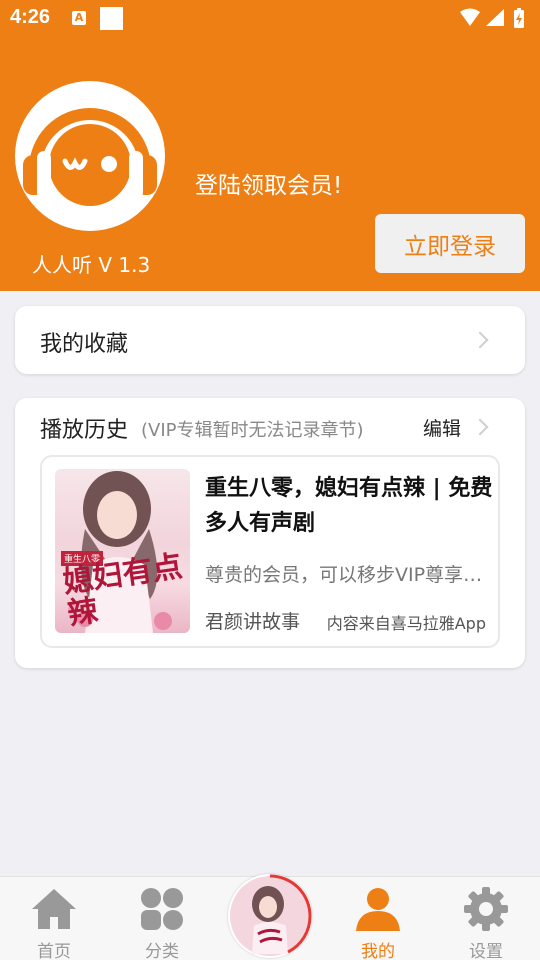  What do you see at coordinates (486, 909) in the screenshot?
I see `gear-icon` at bounding box center [486, 909].